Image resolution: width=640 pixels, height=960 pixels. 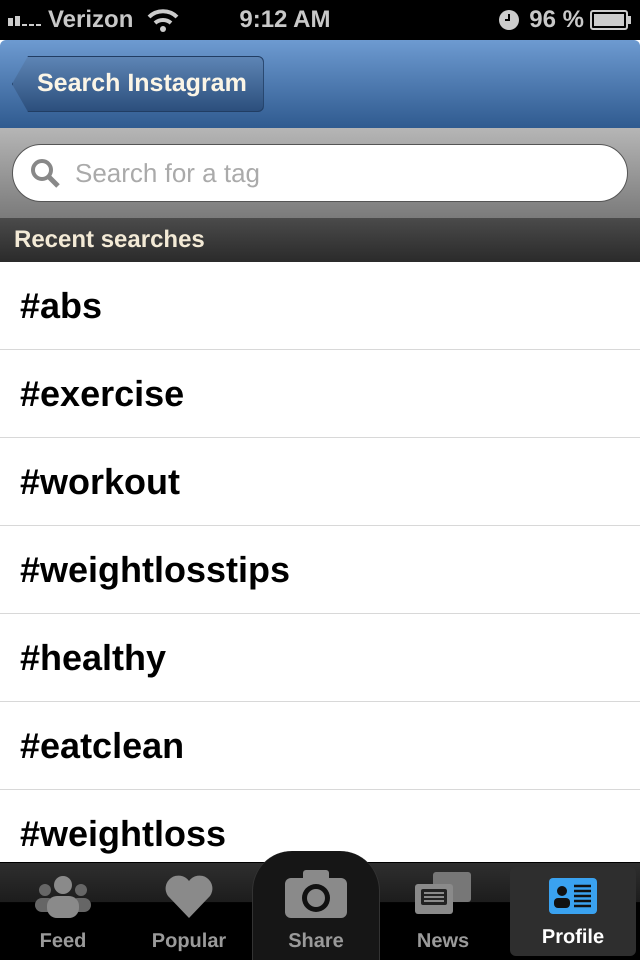 I want to click on clock-time: 9:12 AM, so click(x=284, y=20).